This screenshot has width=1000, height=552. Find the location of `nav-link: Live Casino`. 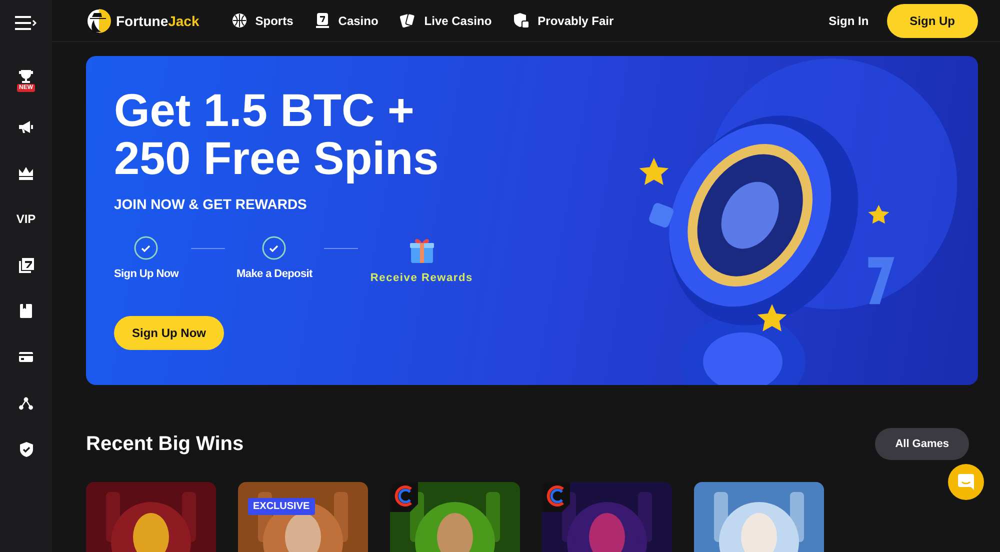

nav-link: Live Casino is located at coordinates (446, 20).